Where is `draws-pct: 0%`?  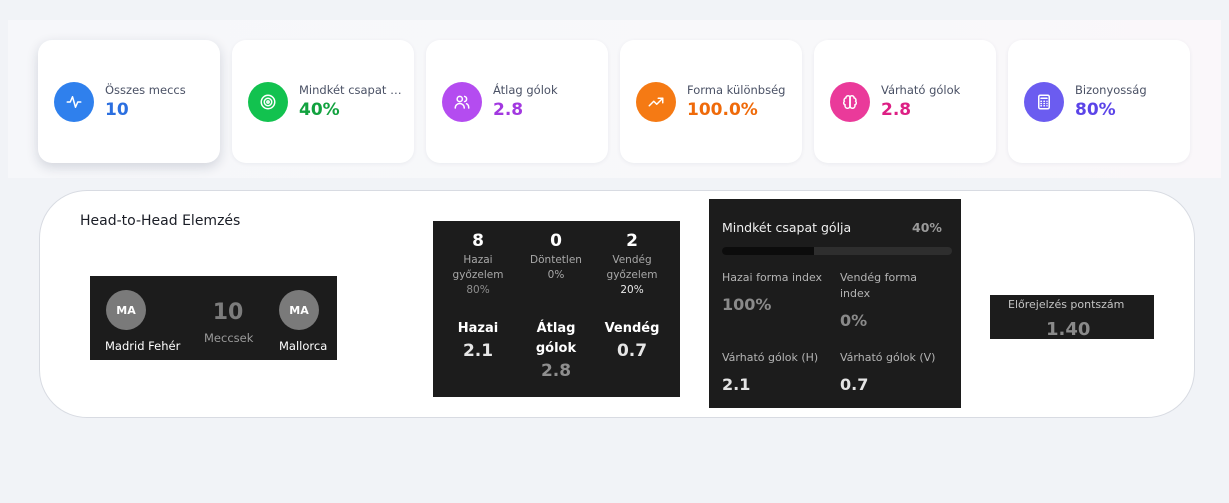 draws-pct: 0% is located at coordinates (556, 275).